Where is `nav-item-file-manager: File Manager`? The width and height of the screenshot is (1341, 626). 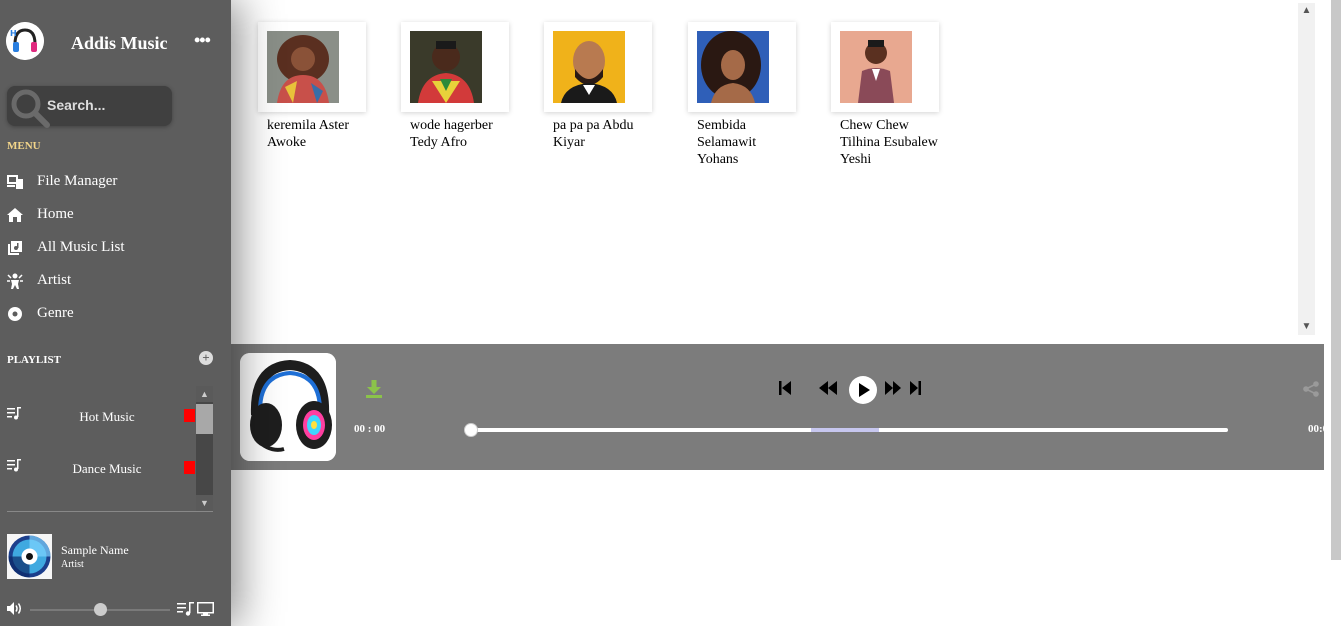
nav-item-file-manager: File Manager is located at coordinates (62, 181).